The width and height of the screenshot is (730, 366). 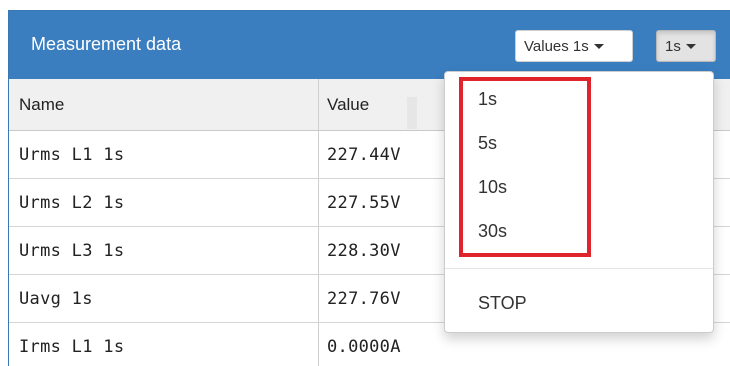 I want to click on interval-option-30s: 30s, so click(x=492, y=231).